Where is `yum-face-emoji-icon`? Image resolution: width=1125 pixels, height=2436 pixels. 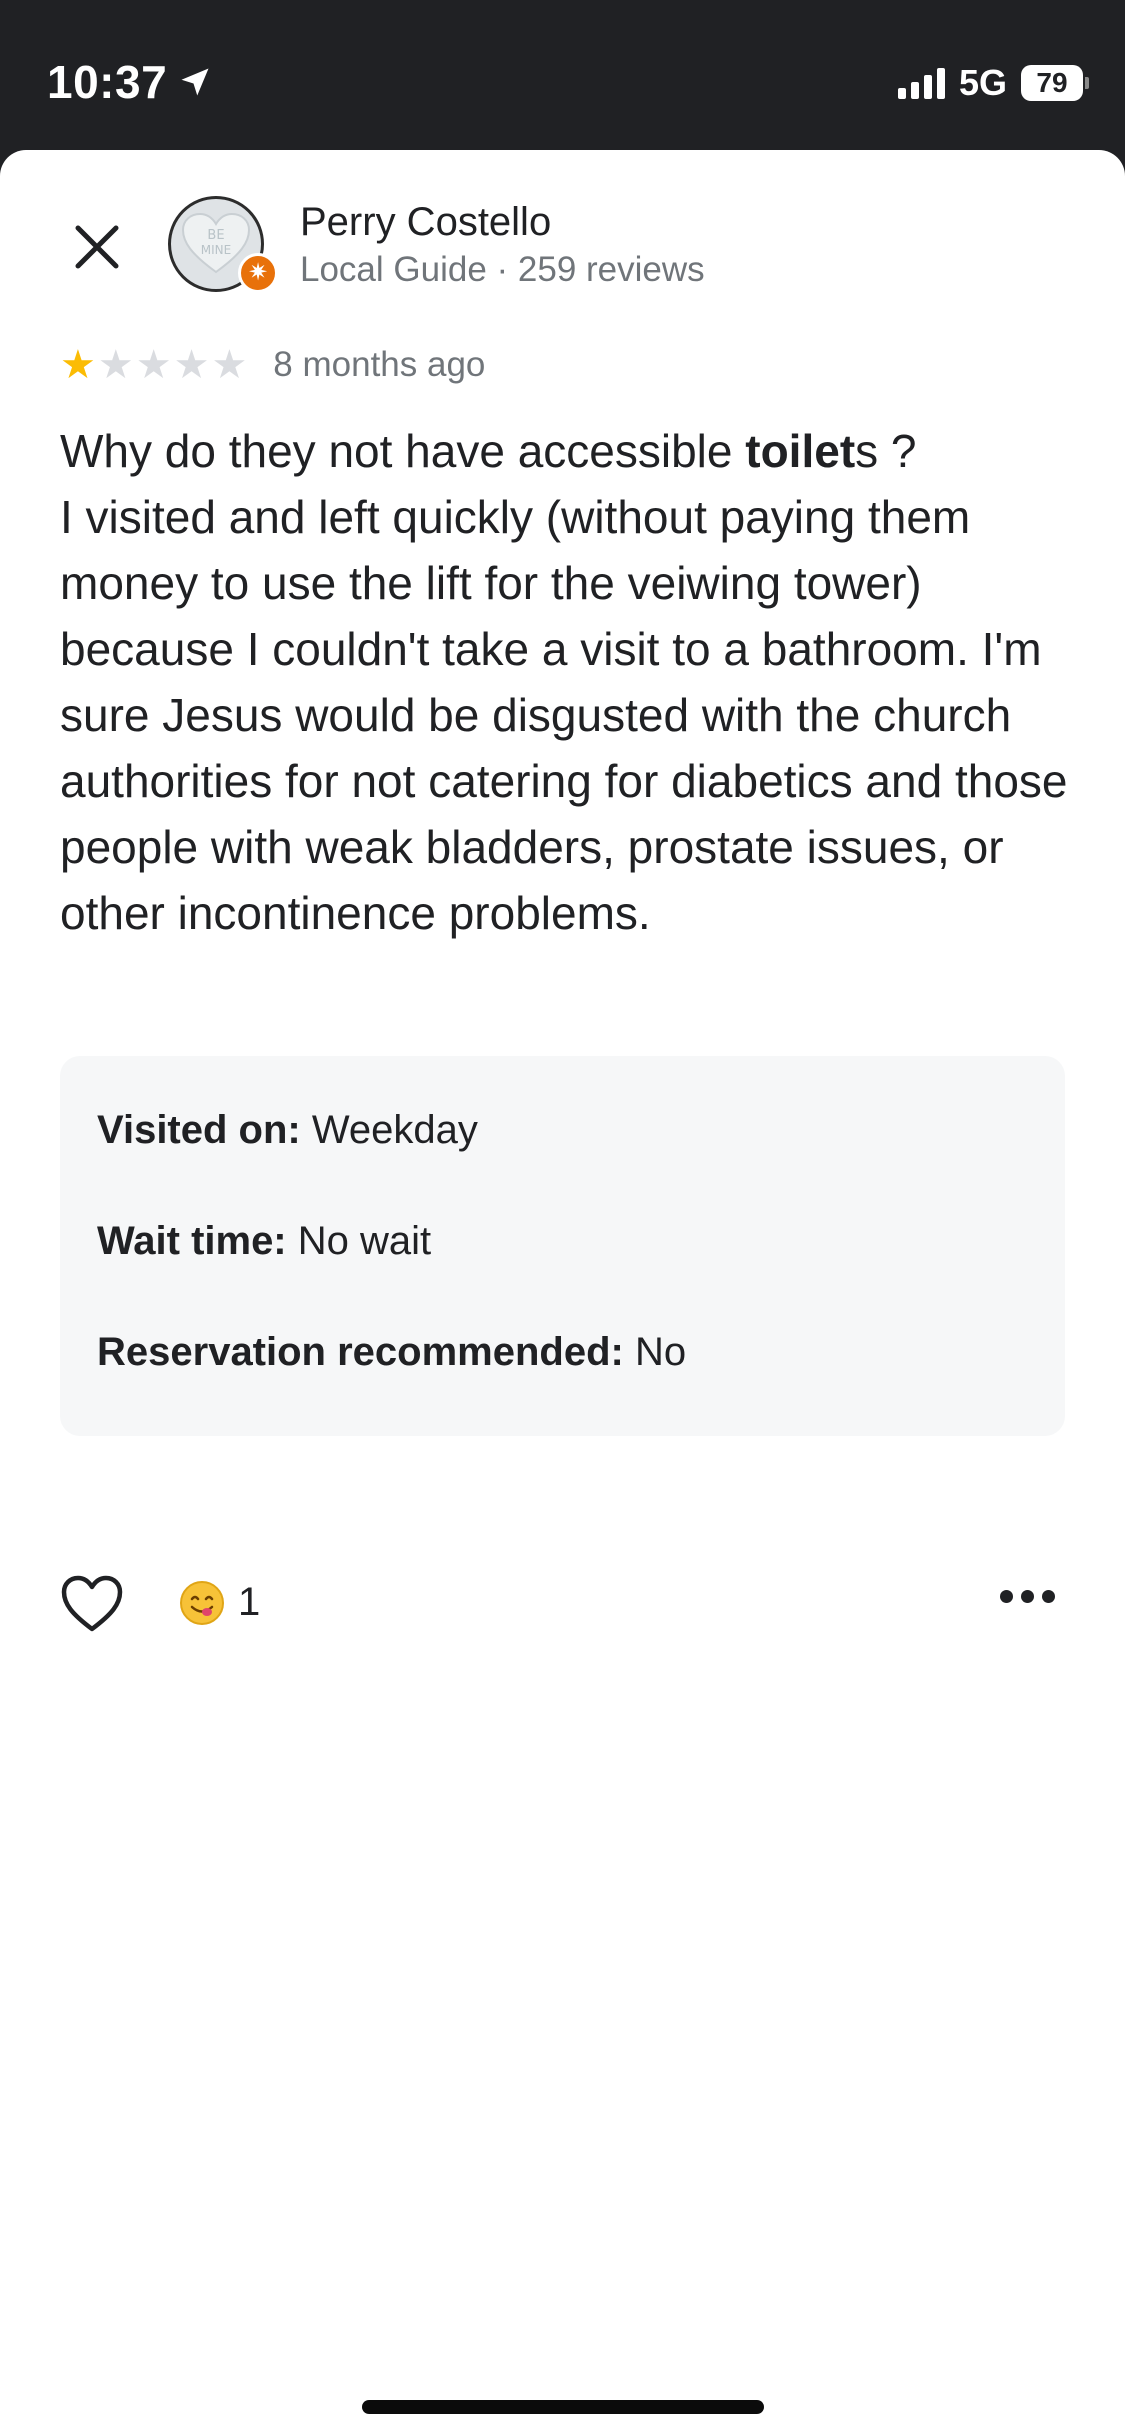
yum-face-emoji-icon is located at coordinates (202, 1602).